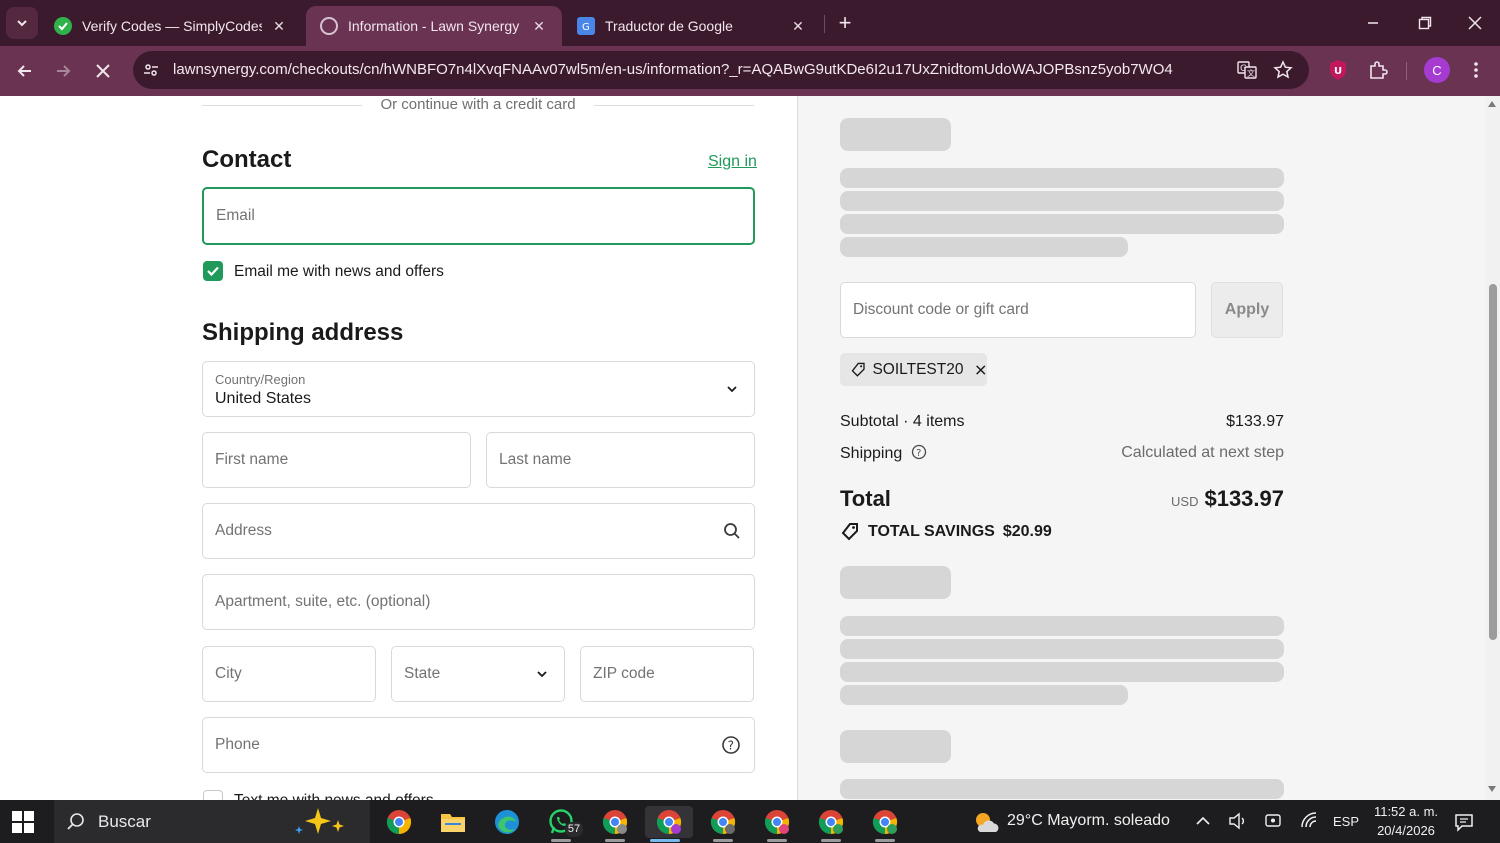 The height and width of the screenshot is (843, 1500). What do you see at coordinates (1247, 70) in the screenshot?
I see `translate-icon: G文` at bounding box center [1247, 70].